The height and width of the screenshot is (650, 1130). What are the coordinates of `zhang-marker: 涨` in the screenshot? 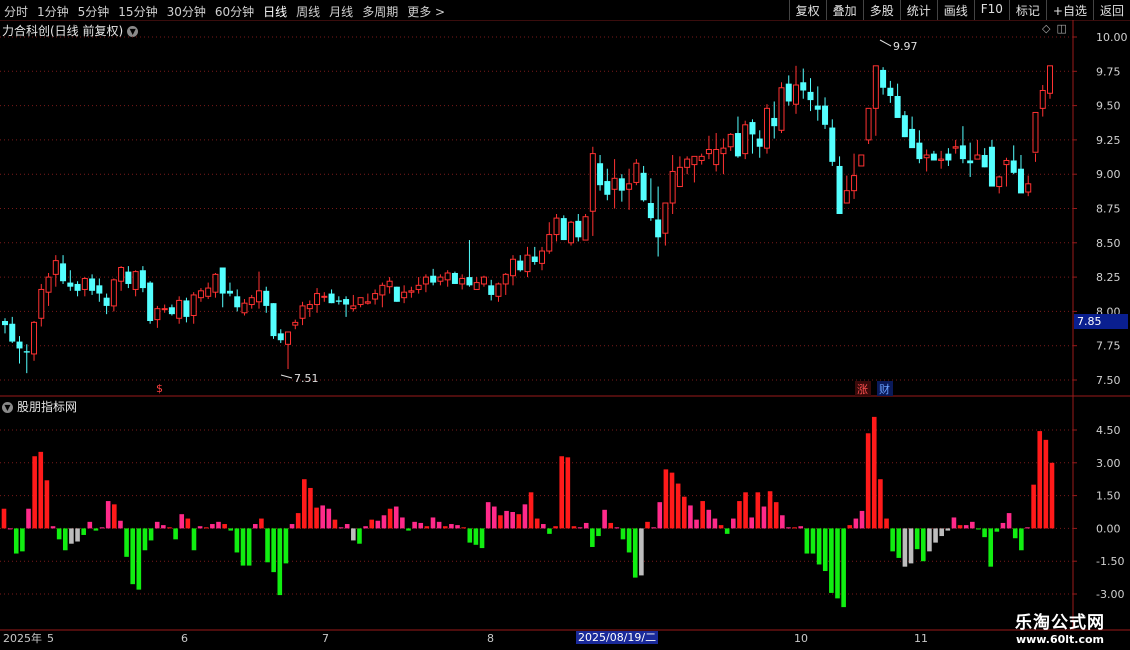 It's located at (862, 389).